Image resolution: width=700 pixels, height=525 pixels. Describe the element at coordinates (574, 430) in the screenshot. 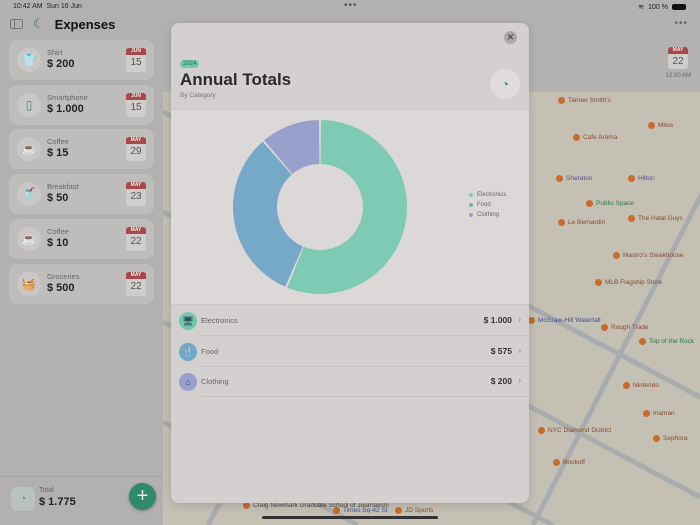

I see `map-poi-label: NYC Diamond District` at that location.